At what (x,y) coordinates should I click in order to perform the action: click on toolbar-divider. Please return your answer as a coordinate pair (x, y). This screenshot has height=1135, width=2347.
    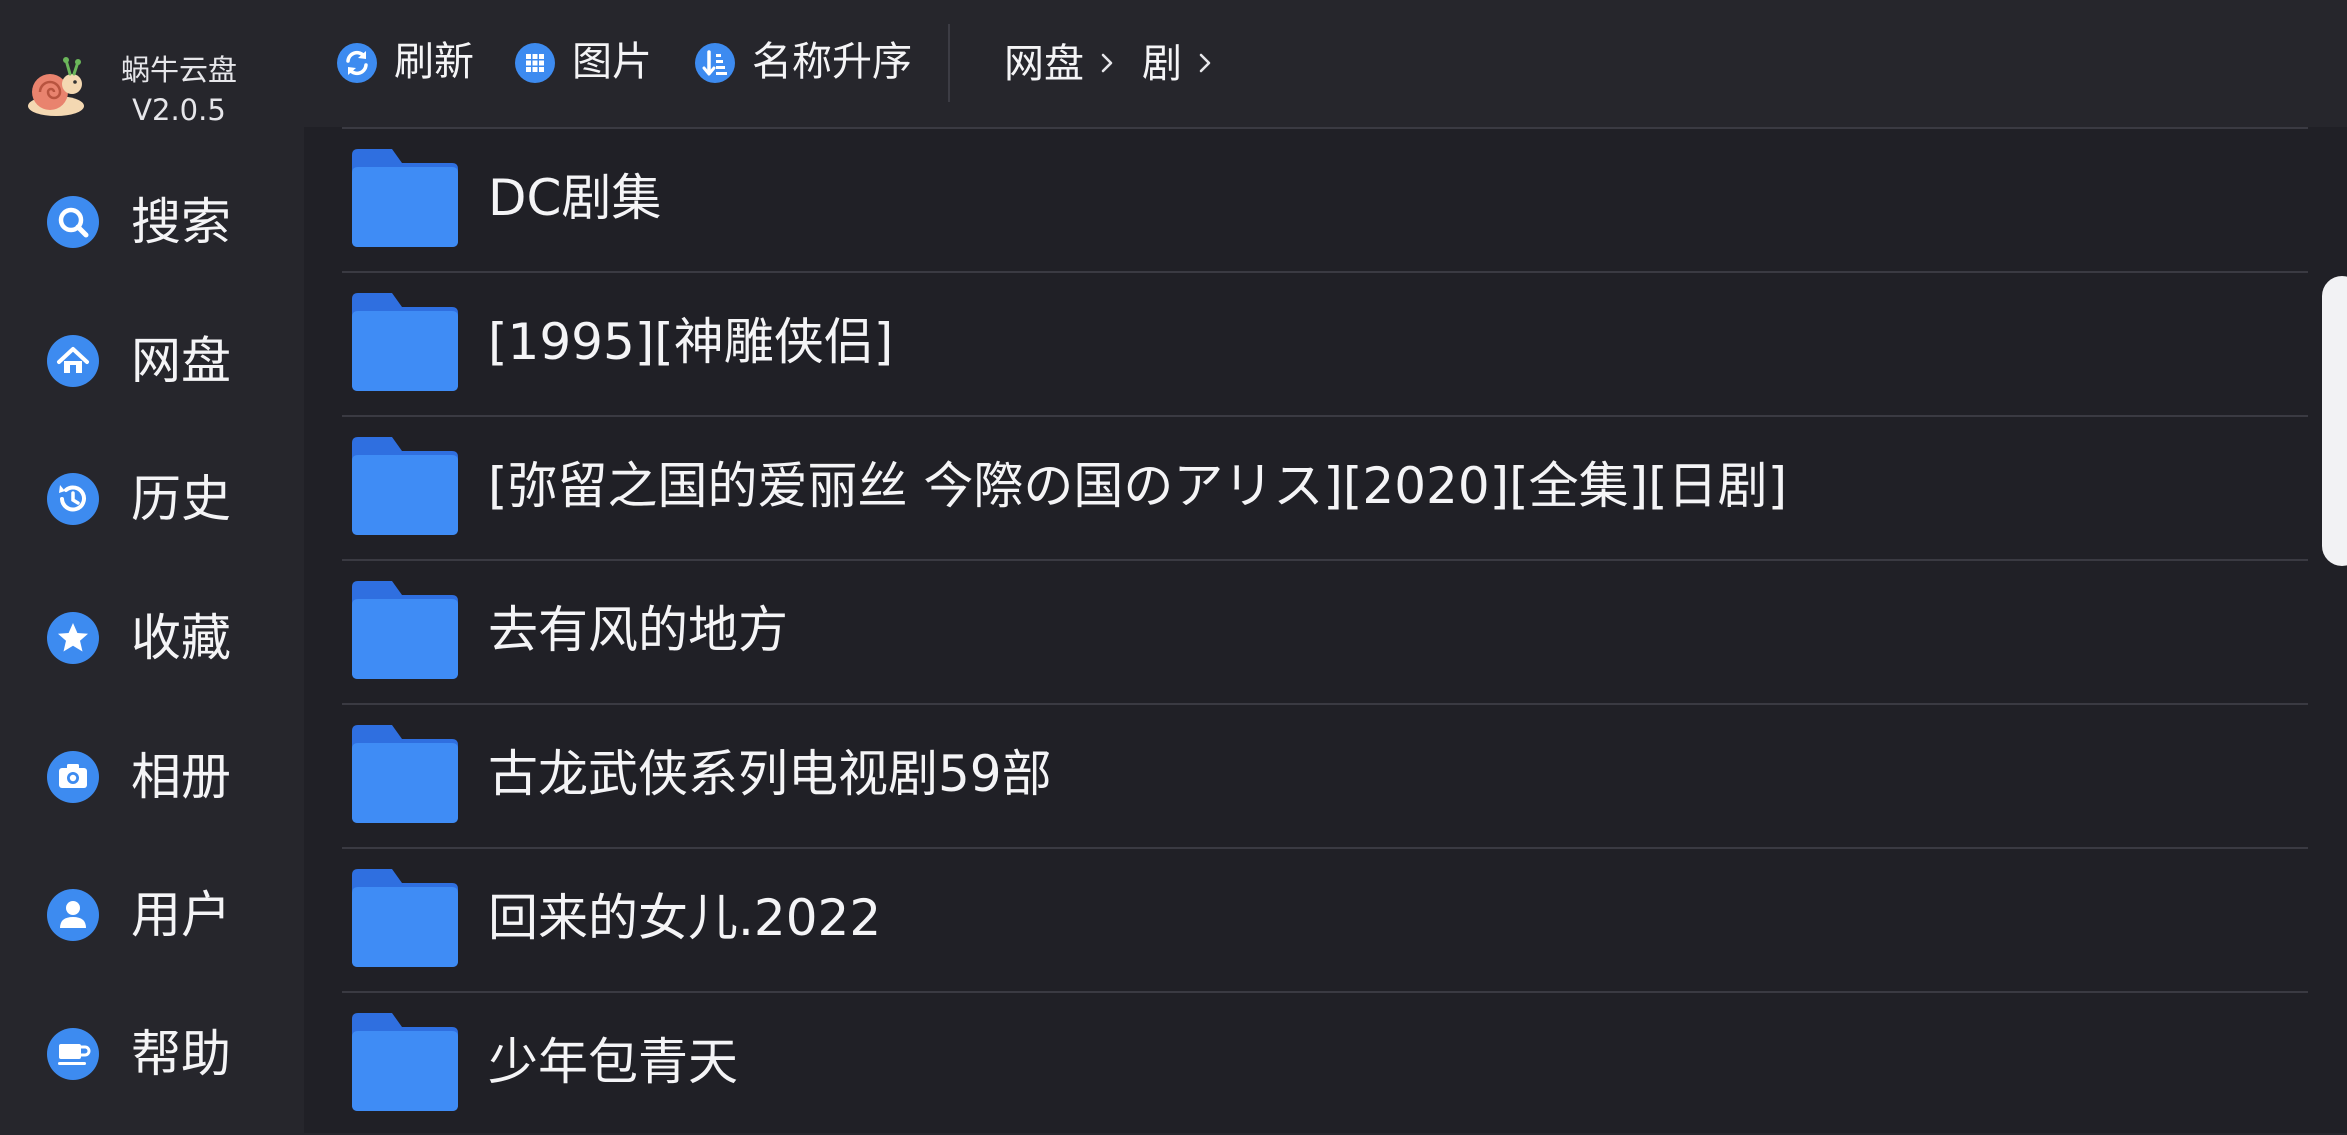
    Looking at the image, I should click on (949, 63).